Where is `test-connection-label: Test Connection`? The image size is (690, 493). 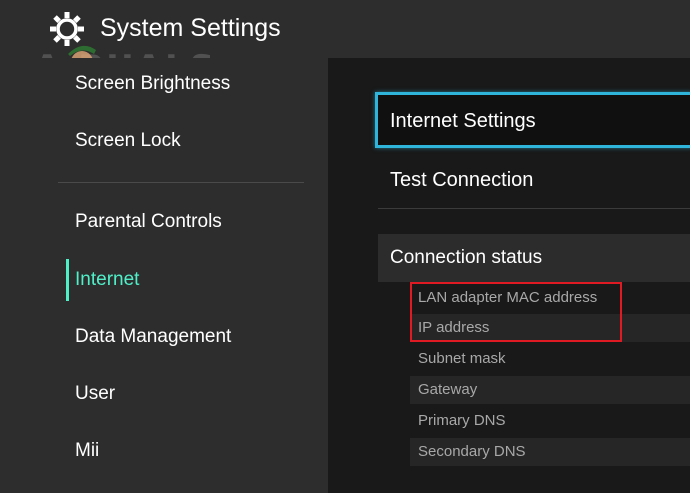
test-connection-label: Test Connection is located at coordinates (462, 180).